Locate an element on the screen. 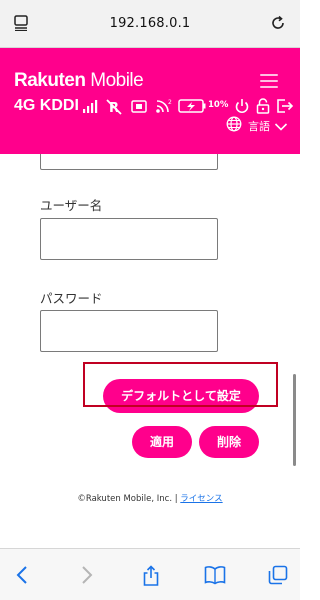 The width and height of the screenshot is (320, 600). signal-bars-icon is located at coordinates (90, 108).